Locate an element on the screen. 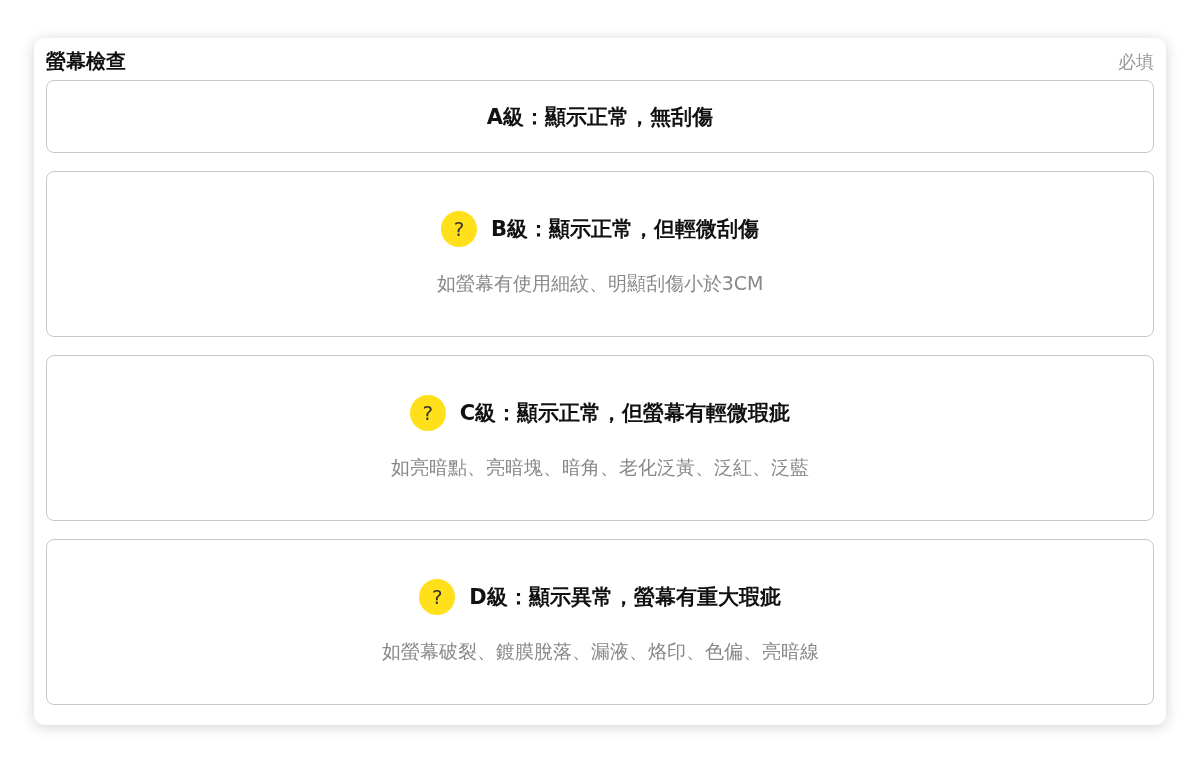  option-label: C級：顯示正常，但螢幕有輕微瑕疵 is located at coordinates (625, 413).